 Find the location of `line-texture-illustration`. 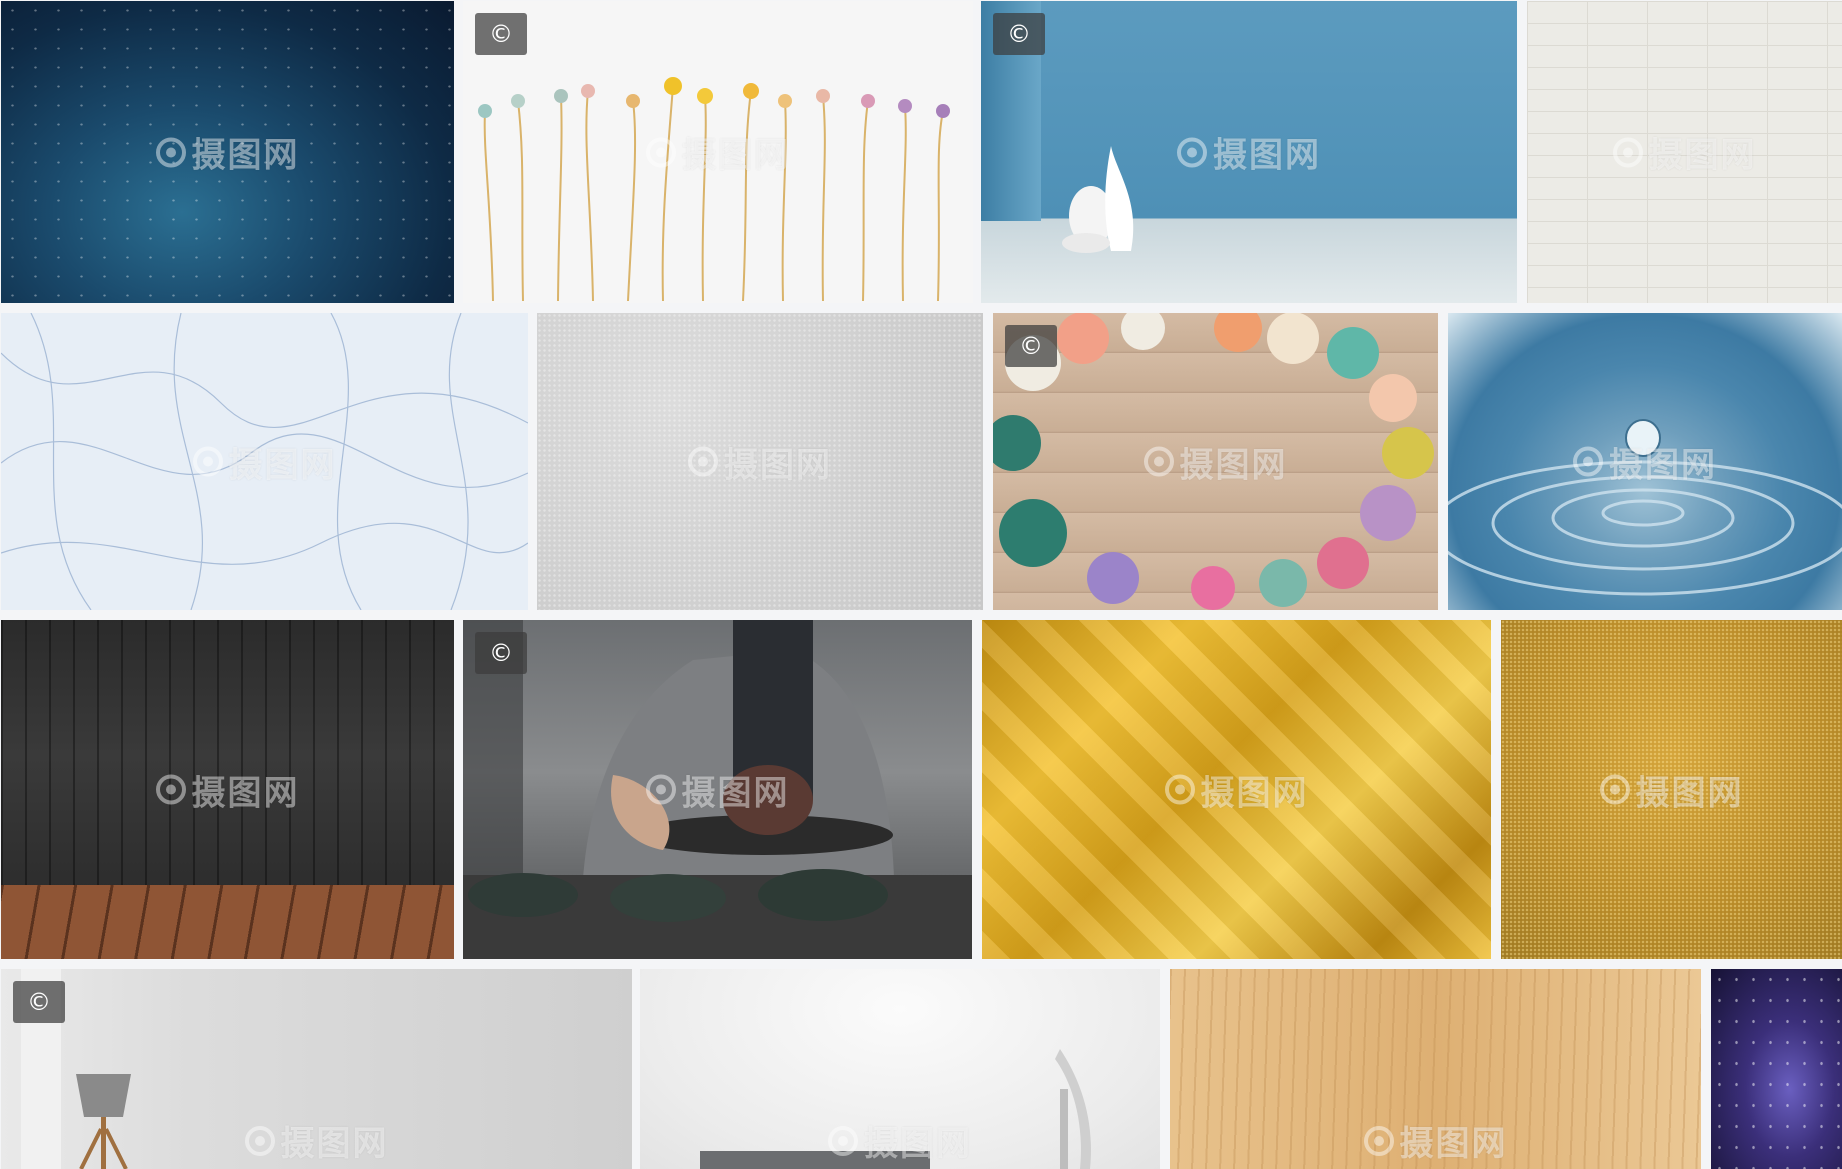

line-texture-illustration is located at coordinates (264, 461).